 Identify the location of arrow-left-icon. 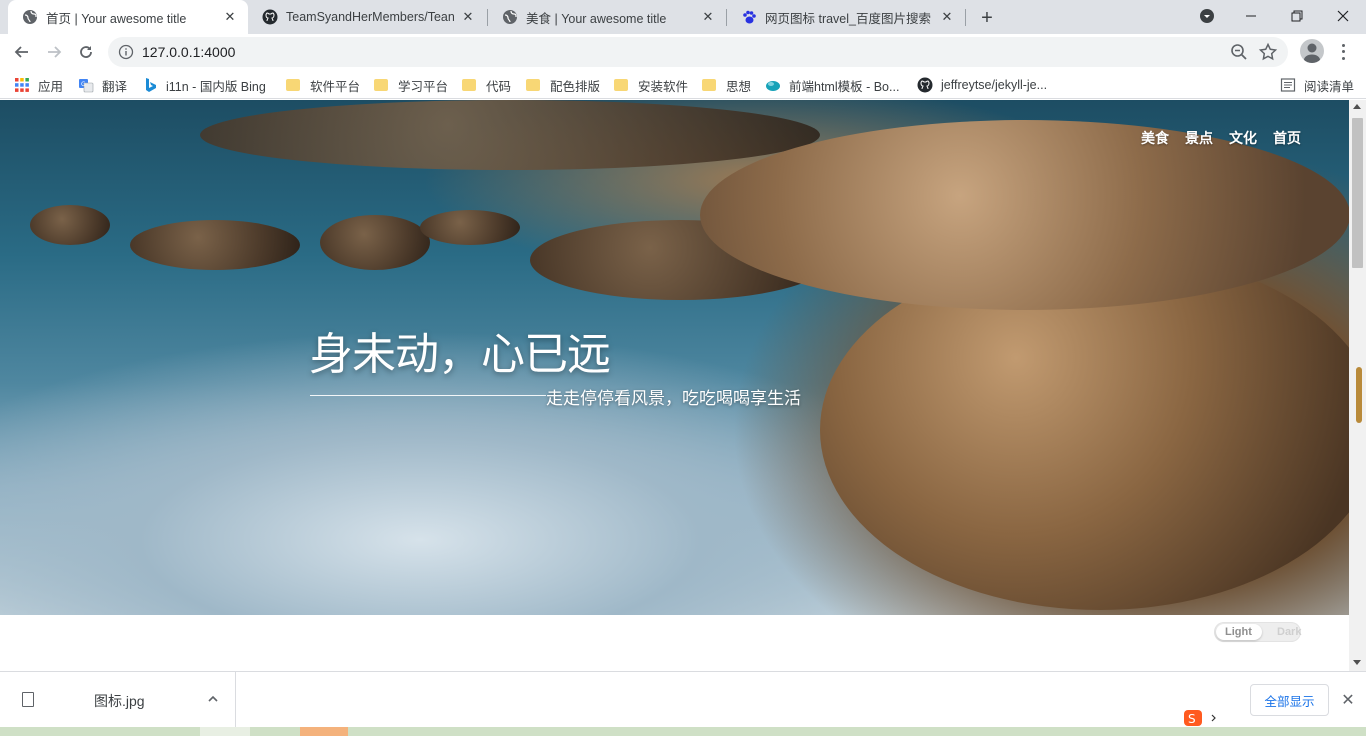
(21, 52).